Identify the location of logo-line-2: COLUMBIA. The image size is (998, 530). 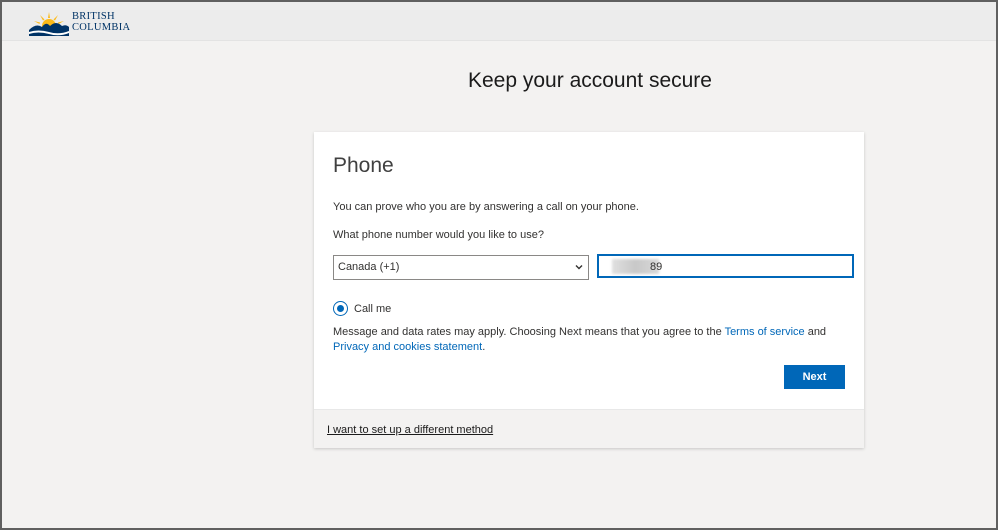
(101, 27).